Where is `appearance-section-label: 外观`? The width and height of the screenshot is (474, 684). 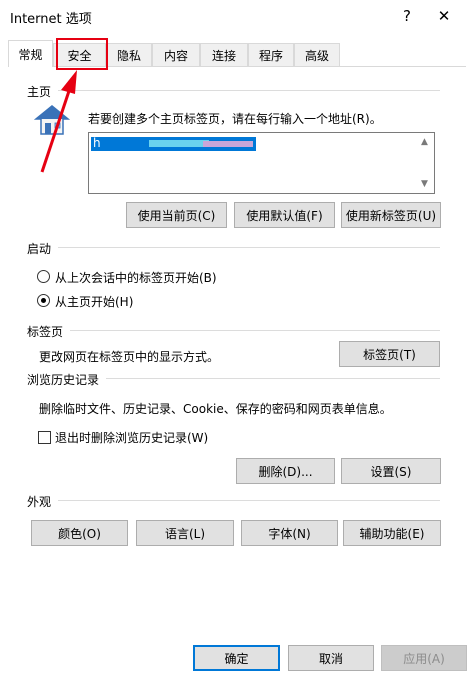 appearance-section-label: 外观 is located at coordinates (39, 502).